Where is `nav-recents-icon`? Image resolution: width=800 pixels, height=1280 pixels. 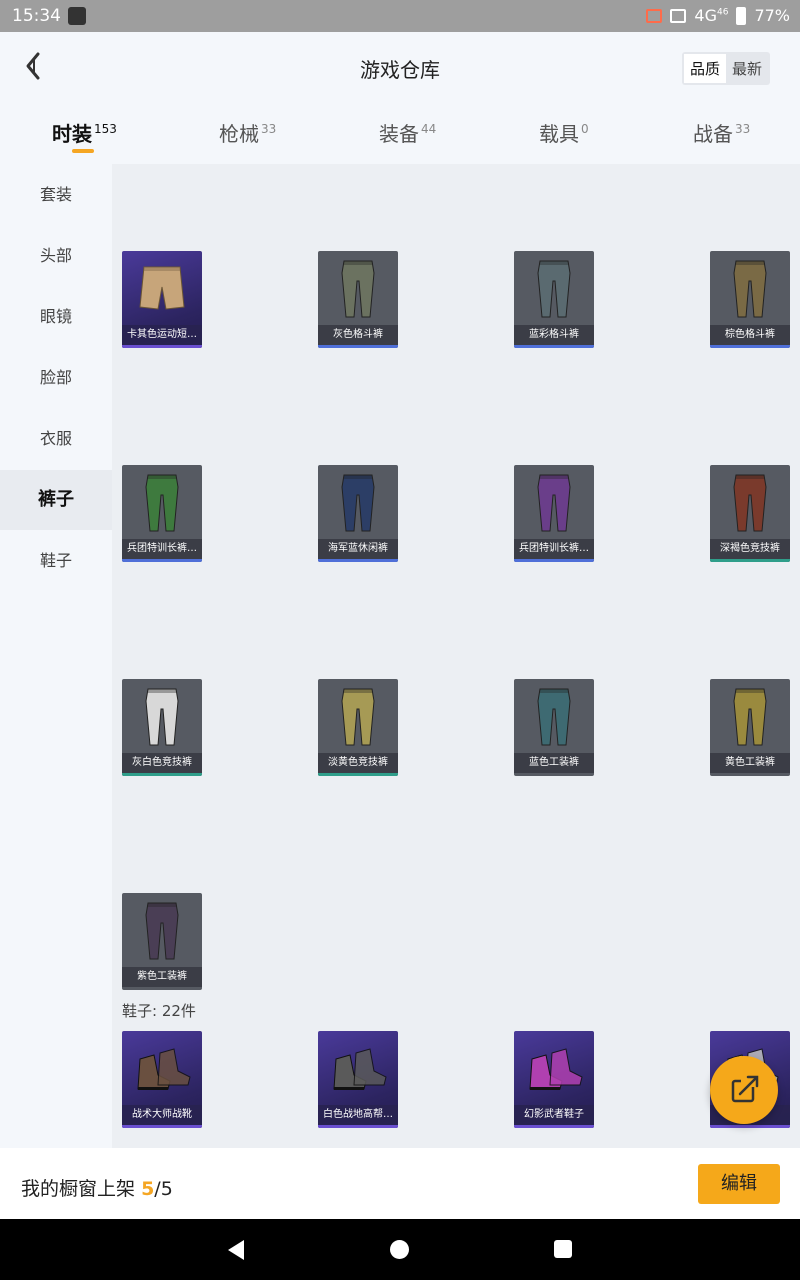 nav-recents-icon is located at coordinates (563, 1249).